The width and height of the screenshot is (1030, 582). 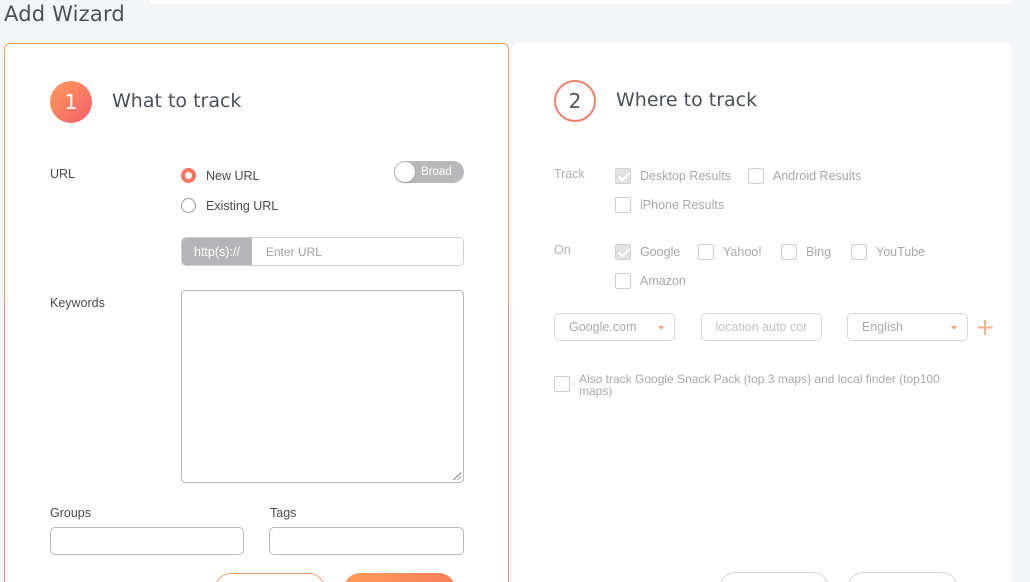 What do you see at coordinates (177, 101) in the screenshot?
I see `step1-title: What to track` at bounding box center [177, 101].